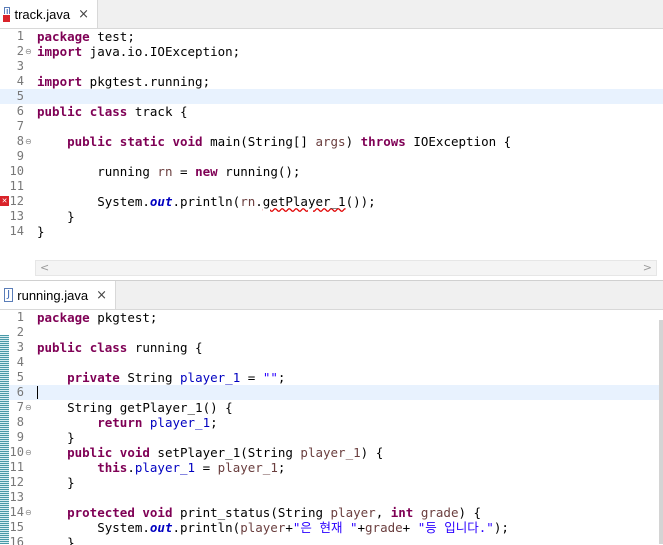  Describe the element at coordinates (331, 216) in the screenshot. I see `code-line: 13 }` at that location.